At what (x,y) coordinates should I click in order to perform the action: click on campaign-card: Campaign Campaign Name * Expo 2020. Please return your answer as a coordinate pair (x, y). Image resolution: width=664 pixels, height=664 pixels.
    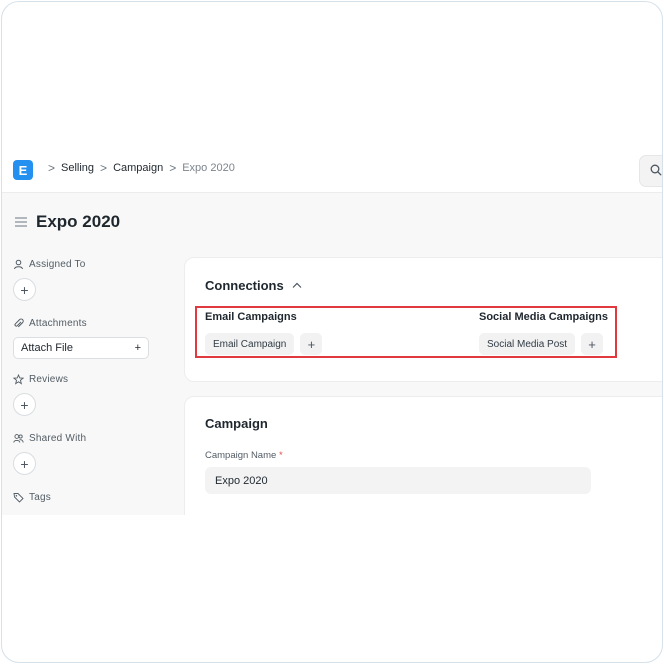
    Looking at the image, I should click on (423, 455).